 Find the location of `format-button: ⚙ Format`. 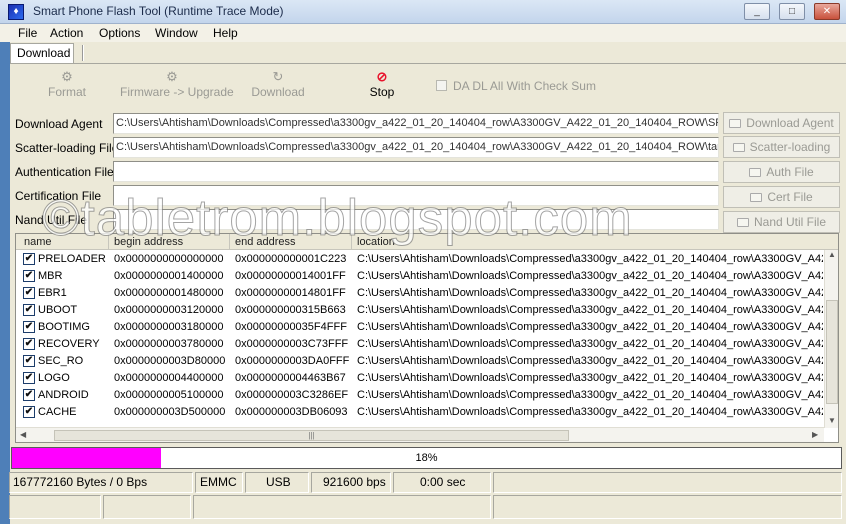

format-button: ⚙ Format is located at coordinates (67, 85).